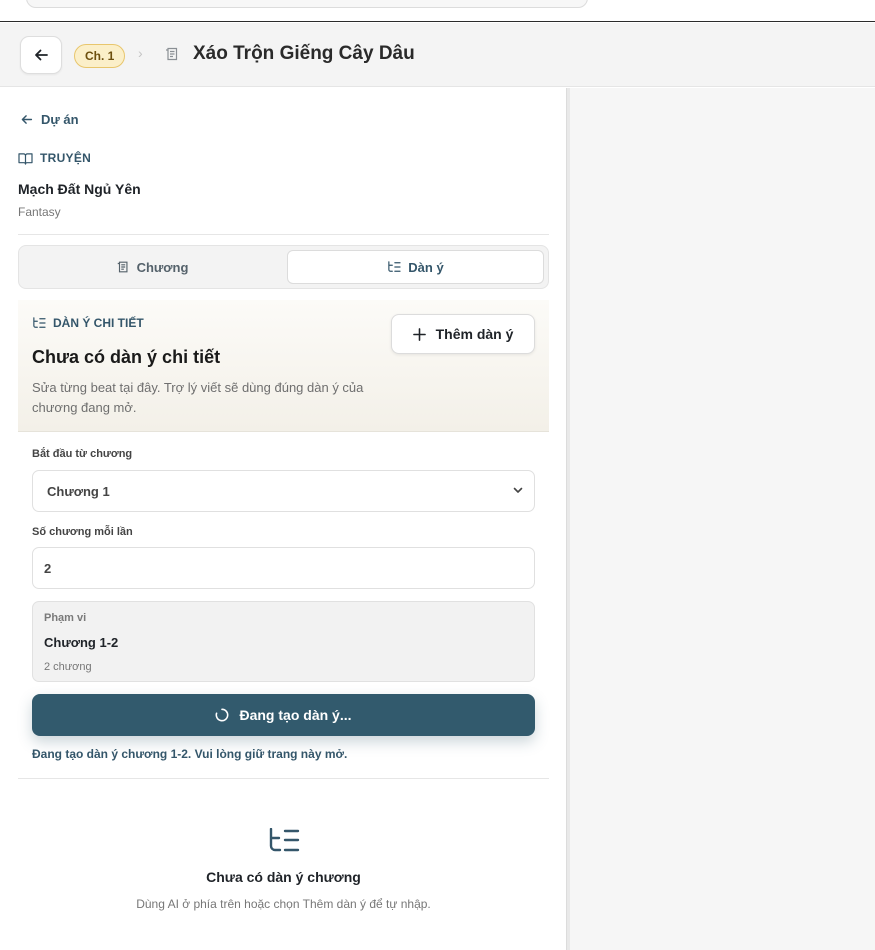  What do you see at coordinates (79, 189) in the screenshot?
I see `story-name: Mạch Đất Ngủ Yên` at bounding box center [79, 189].